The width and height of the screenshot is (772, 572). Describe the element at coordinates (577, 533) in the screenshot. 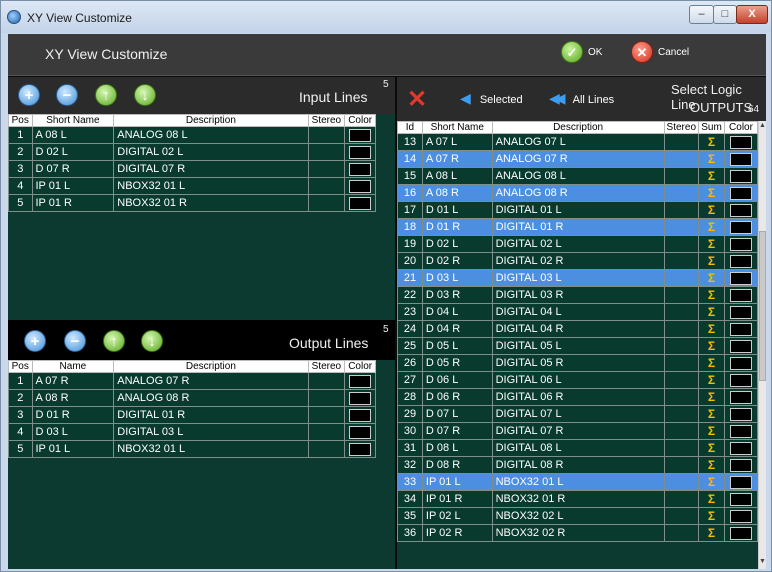

I see `table-row: 36 IP 02 R NBOX32 02 R Σ` at that location.